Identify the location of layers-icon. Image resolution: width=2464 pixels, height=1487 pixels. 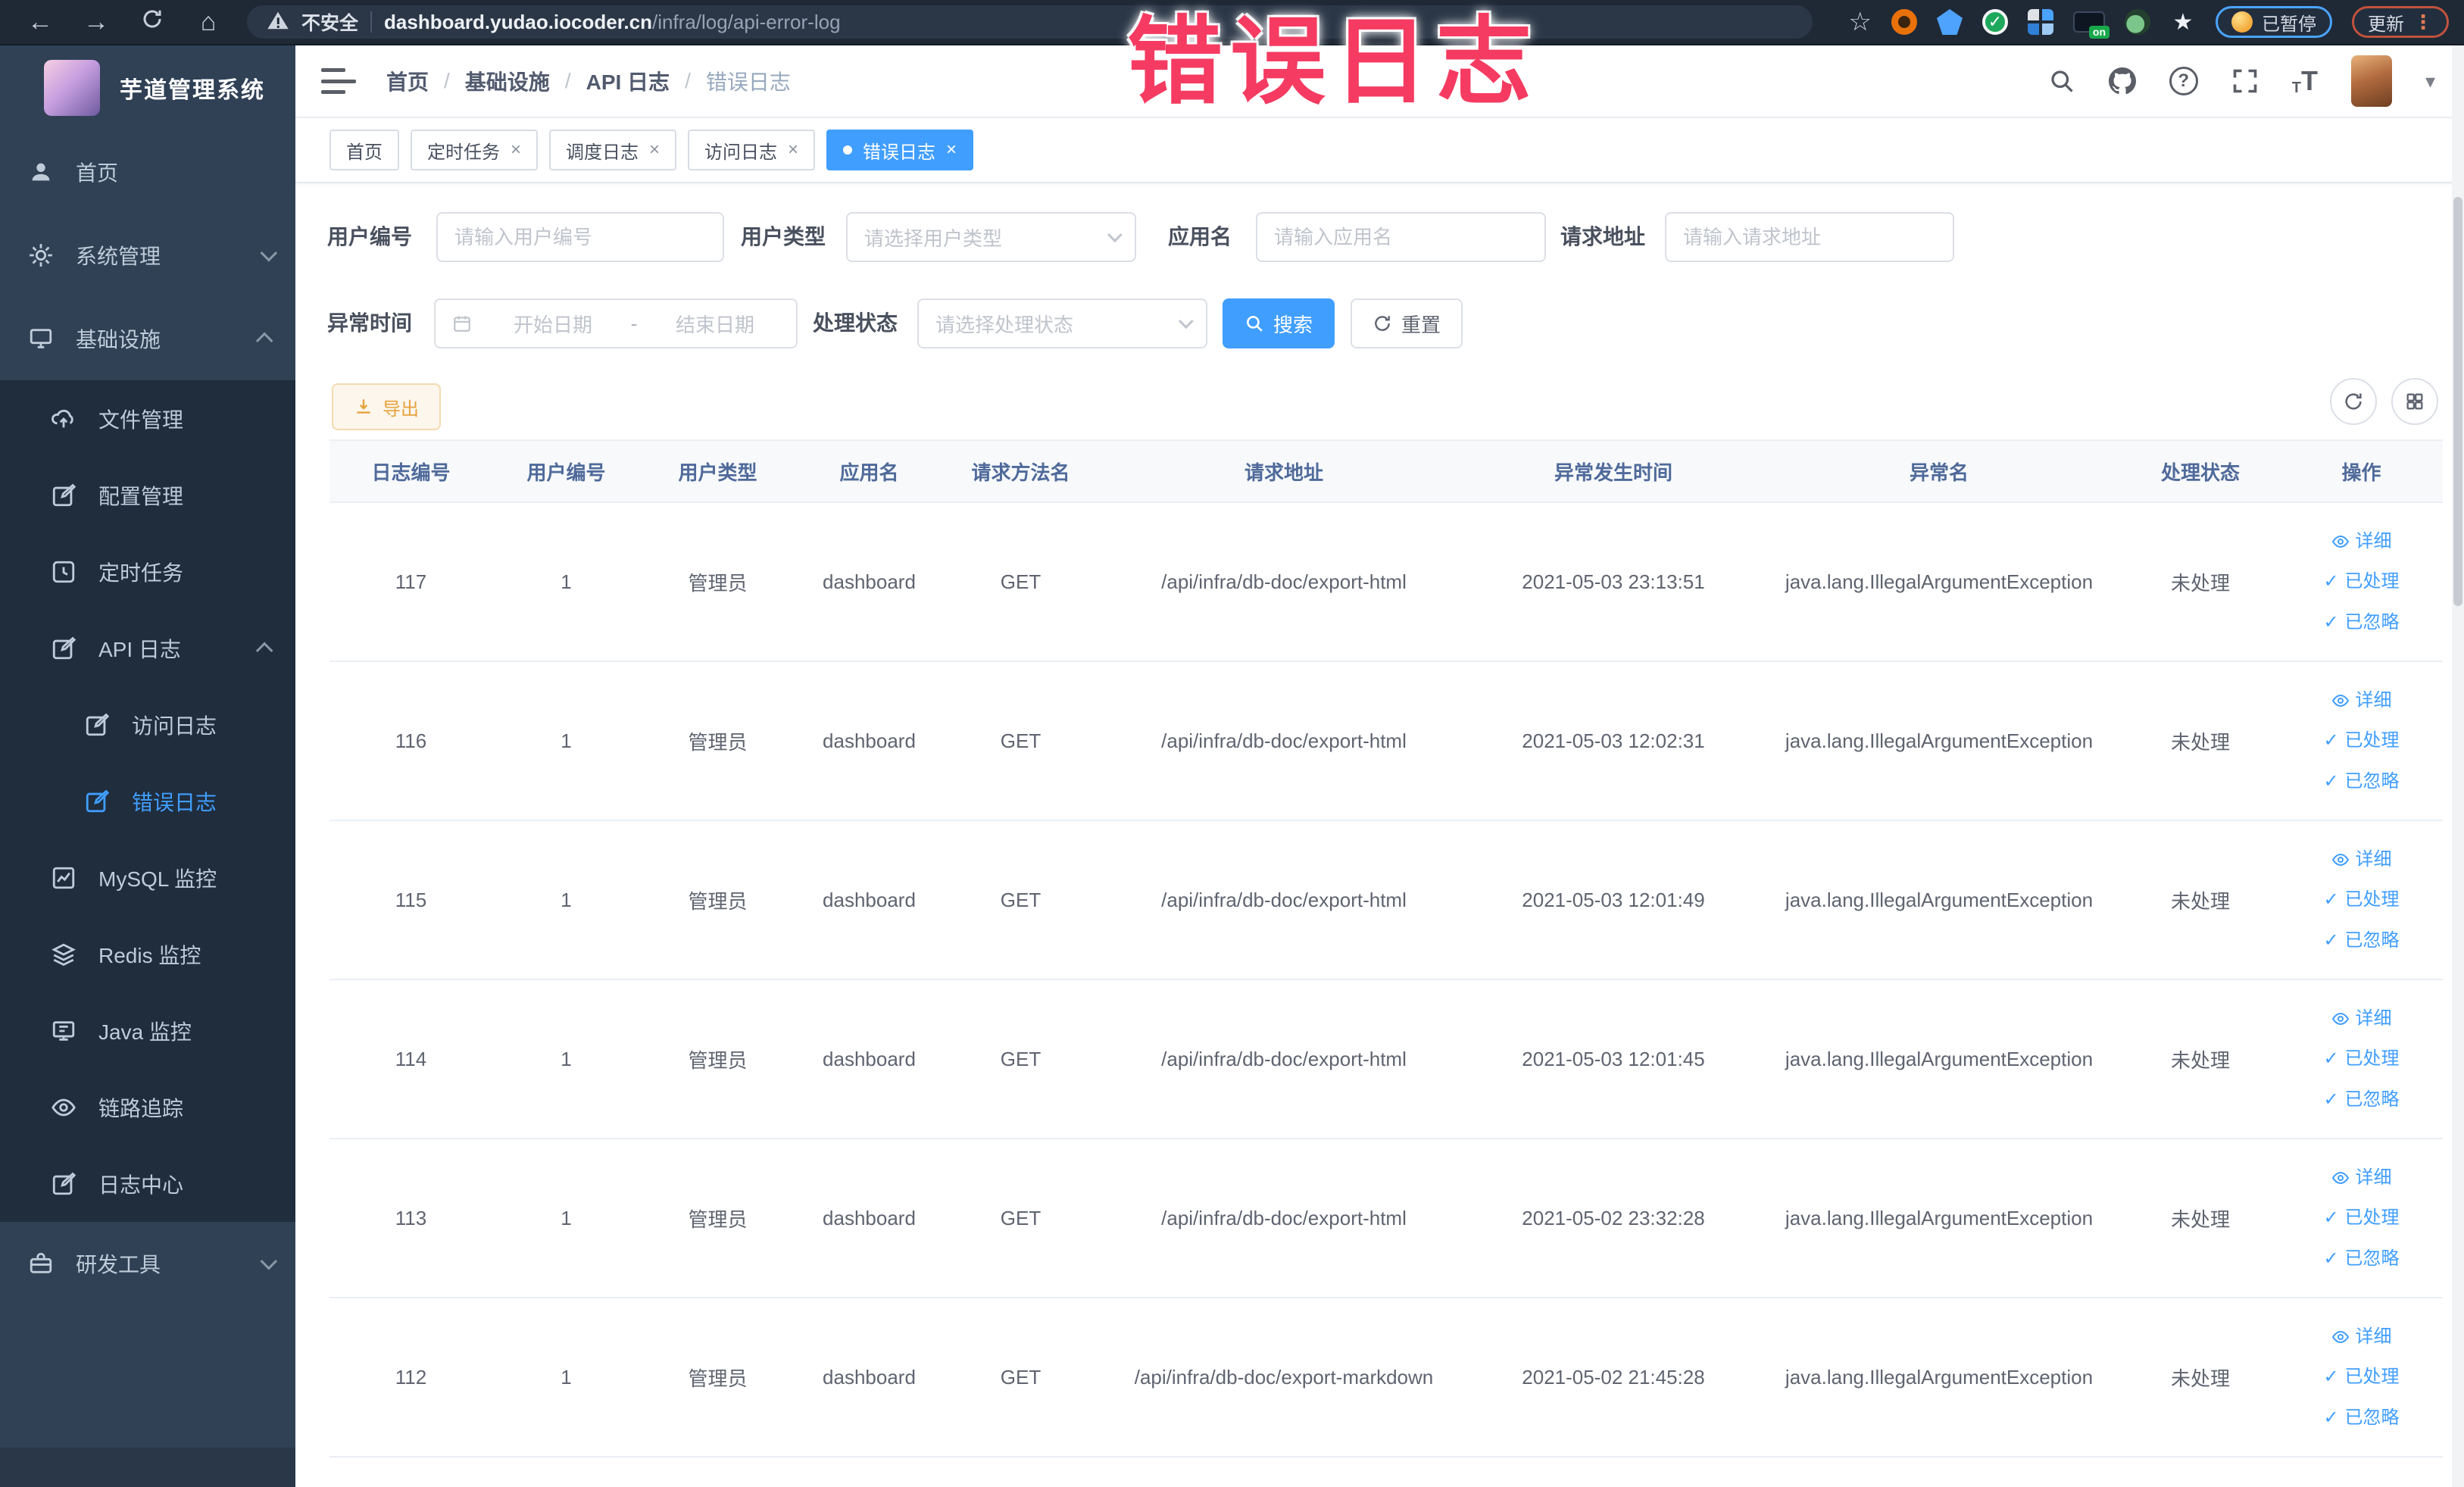
(63, 954).